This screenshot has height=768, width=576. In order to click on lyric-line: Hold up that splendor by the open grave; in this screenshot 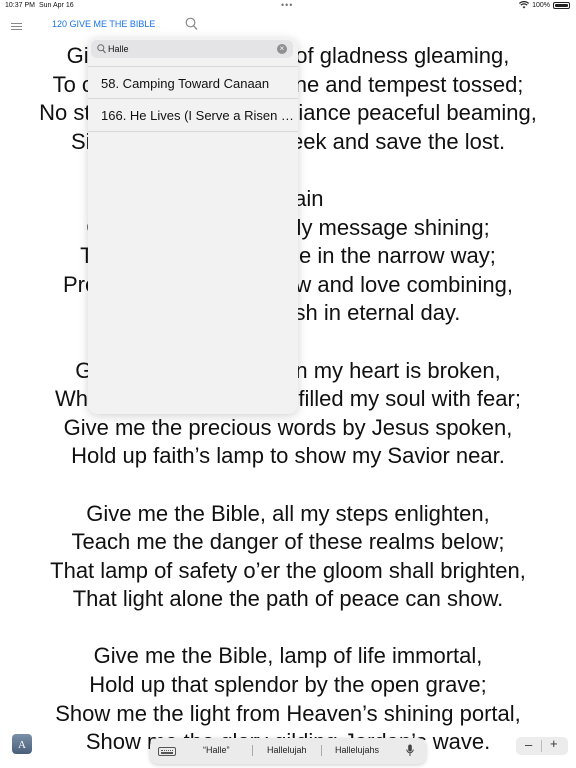, I will do `click(288, 685)`.